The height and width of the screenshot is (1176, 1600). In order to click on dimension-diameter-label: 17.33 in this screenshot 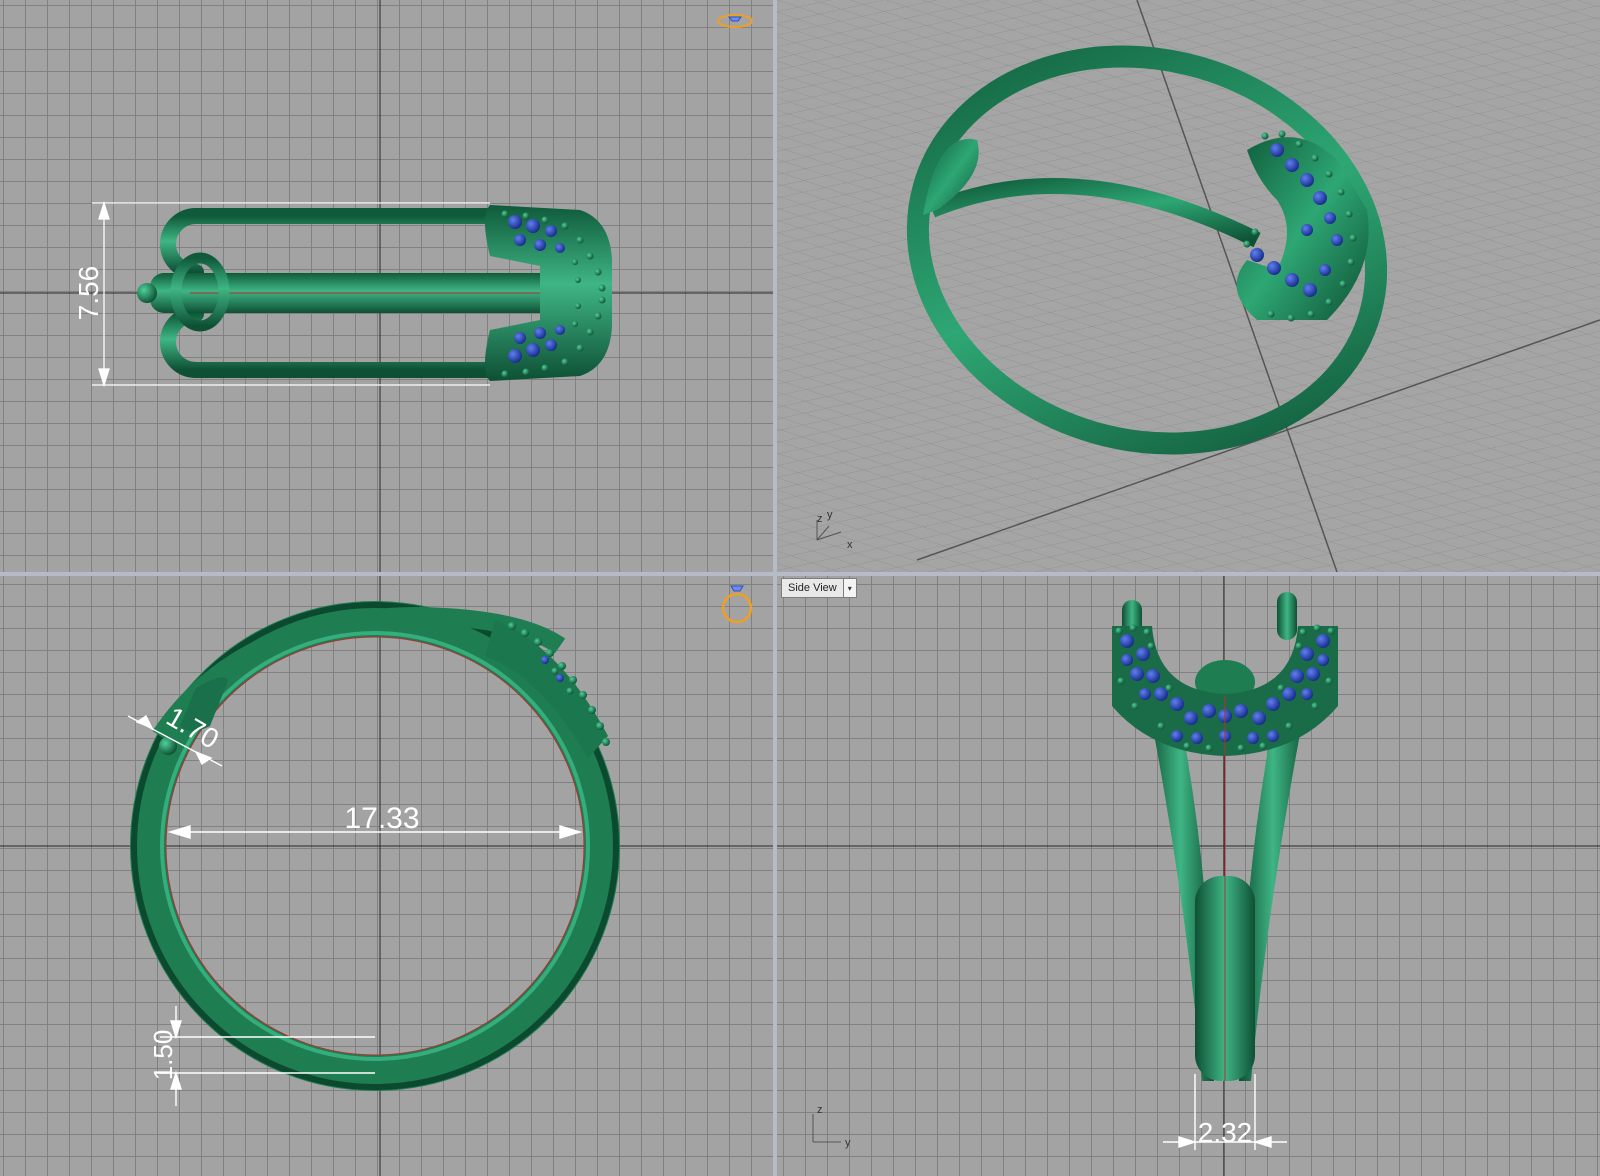, I will do `click(381, 818)`.